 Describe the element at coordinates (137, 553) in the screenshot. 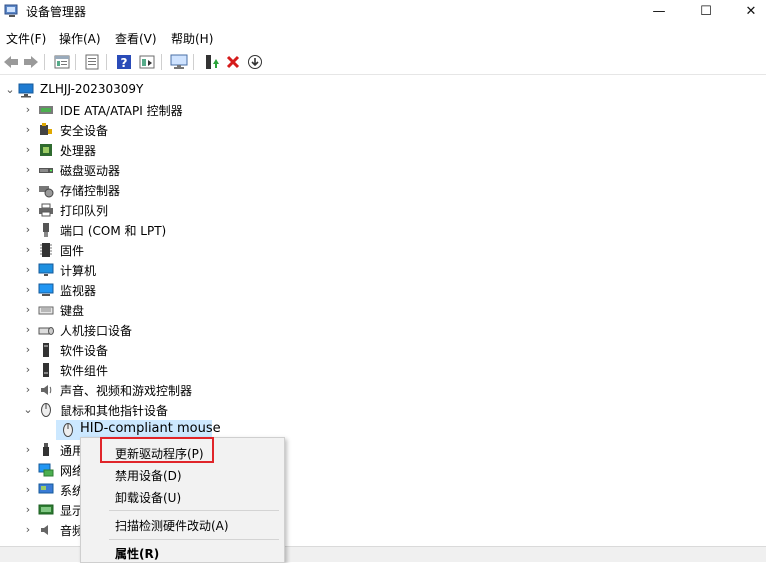

I see `menu-item-properties: 属性(R)` at that location.